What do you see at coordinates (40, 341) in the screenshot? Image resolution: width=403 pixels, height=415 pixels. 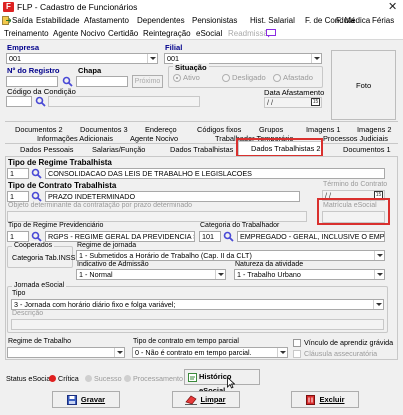 I see `regime-trabalho-label: Regime de Trabalho` at bounding box center [40, 341].